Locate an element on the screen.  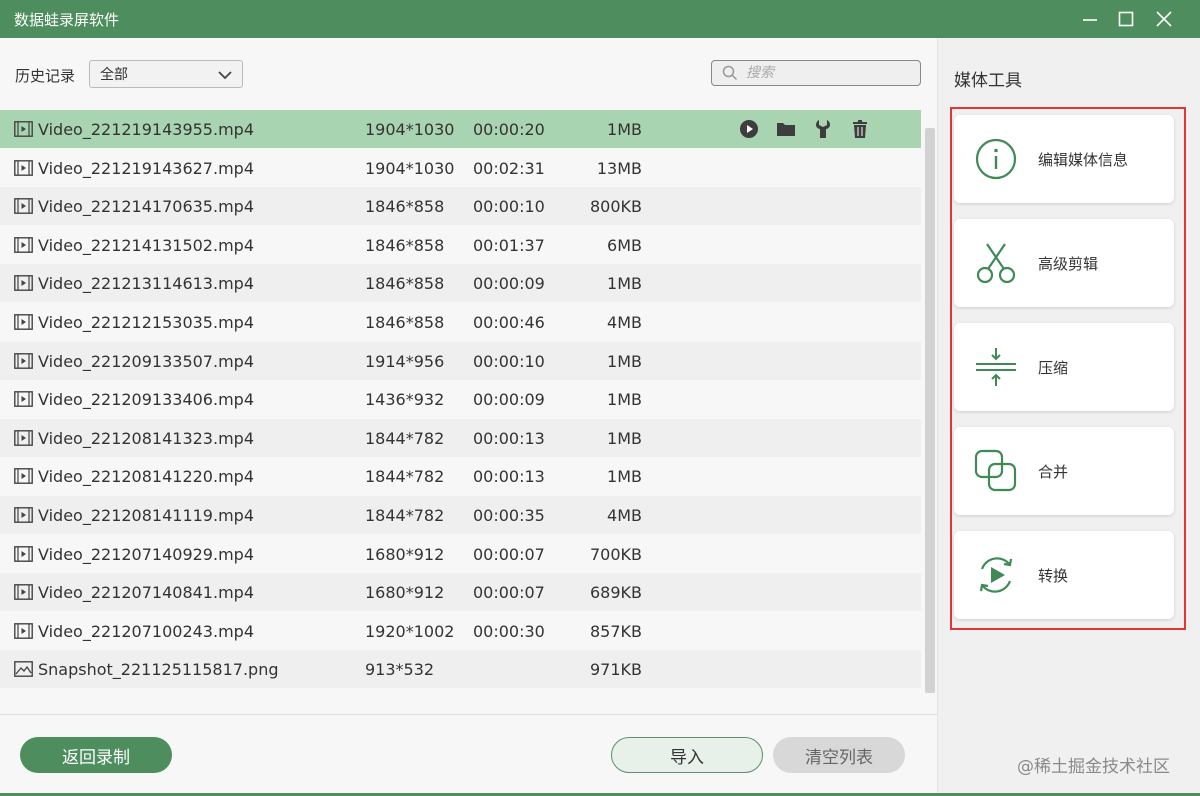
media-tools-title: 媒体工具 is located at coordinates (988, 81).